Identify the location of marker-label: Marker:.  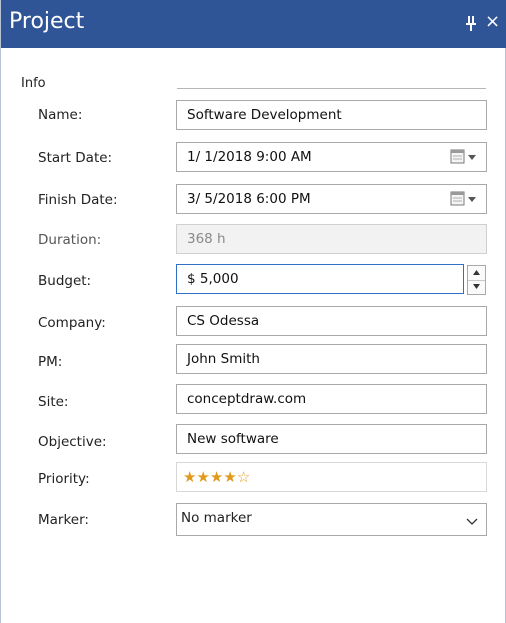
(63, 520).